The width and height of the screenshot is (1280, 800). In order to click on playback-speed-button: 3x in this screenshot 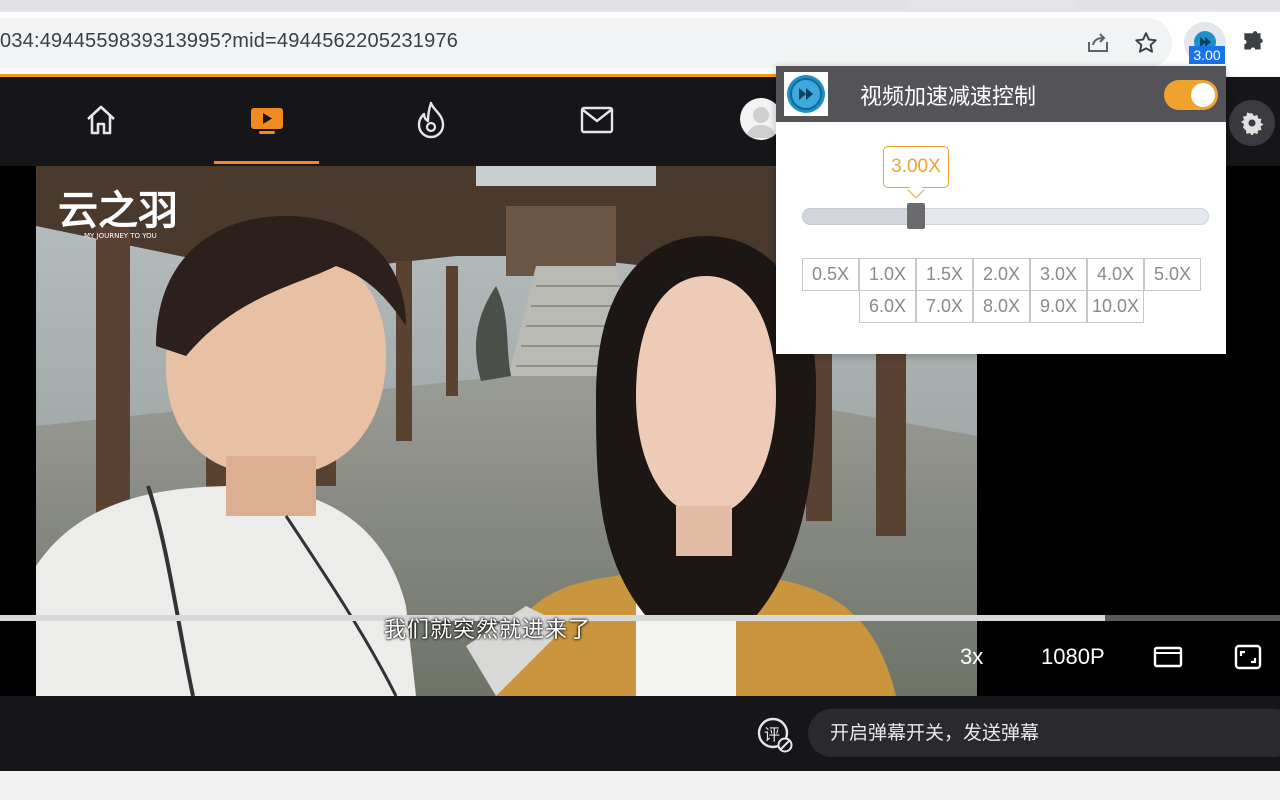, I will do `click(971, 657)`.